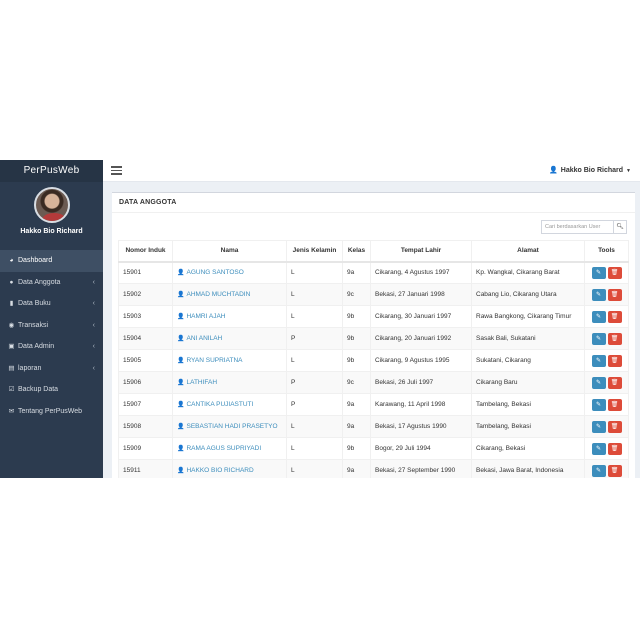  Describe the element at coordinates (145, 426) in the screenshot. I see `nomor-induk-cell: 15908` at that location.